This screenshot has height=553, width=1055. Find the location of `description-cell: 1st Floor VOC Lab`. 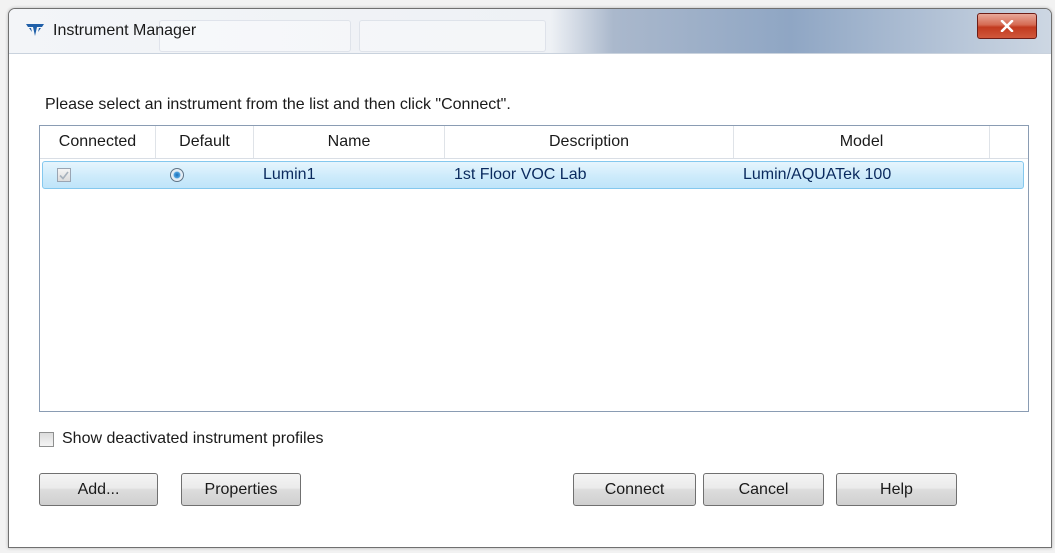

description-cell: 1st Floor VOC Lab is located at coordinates (520, 174).